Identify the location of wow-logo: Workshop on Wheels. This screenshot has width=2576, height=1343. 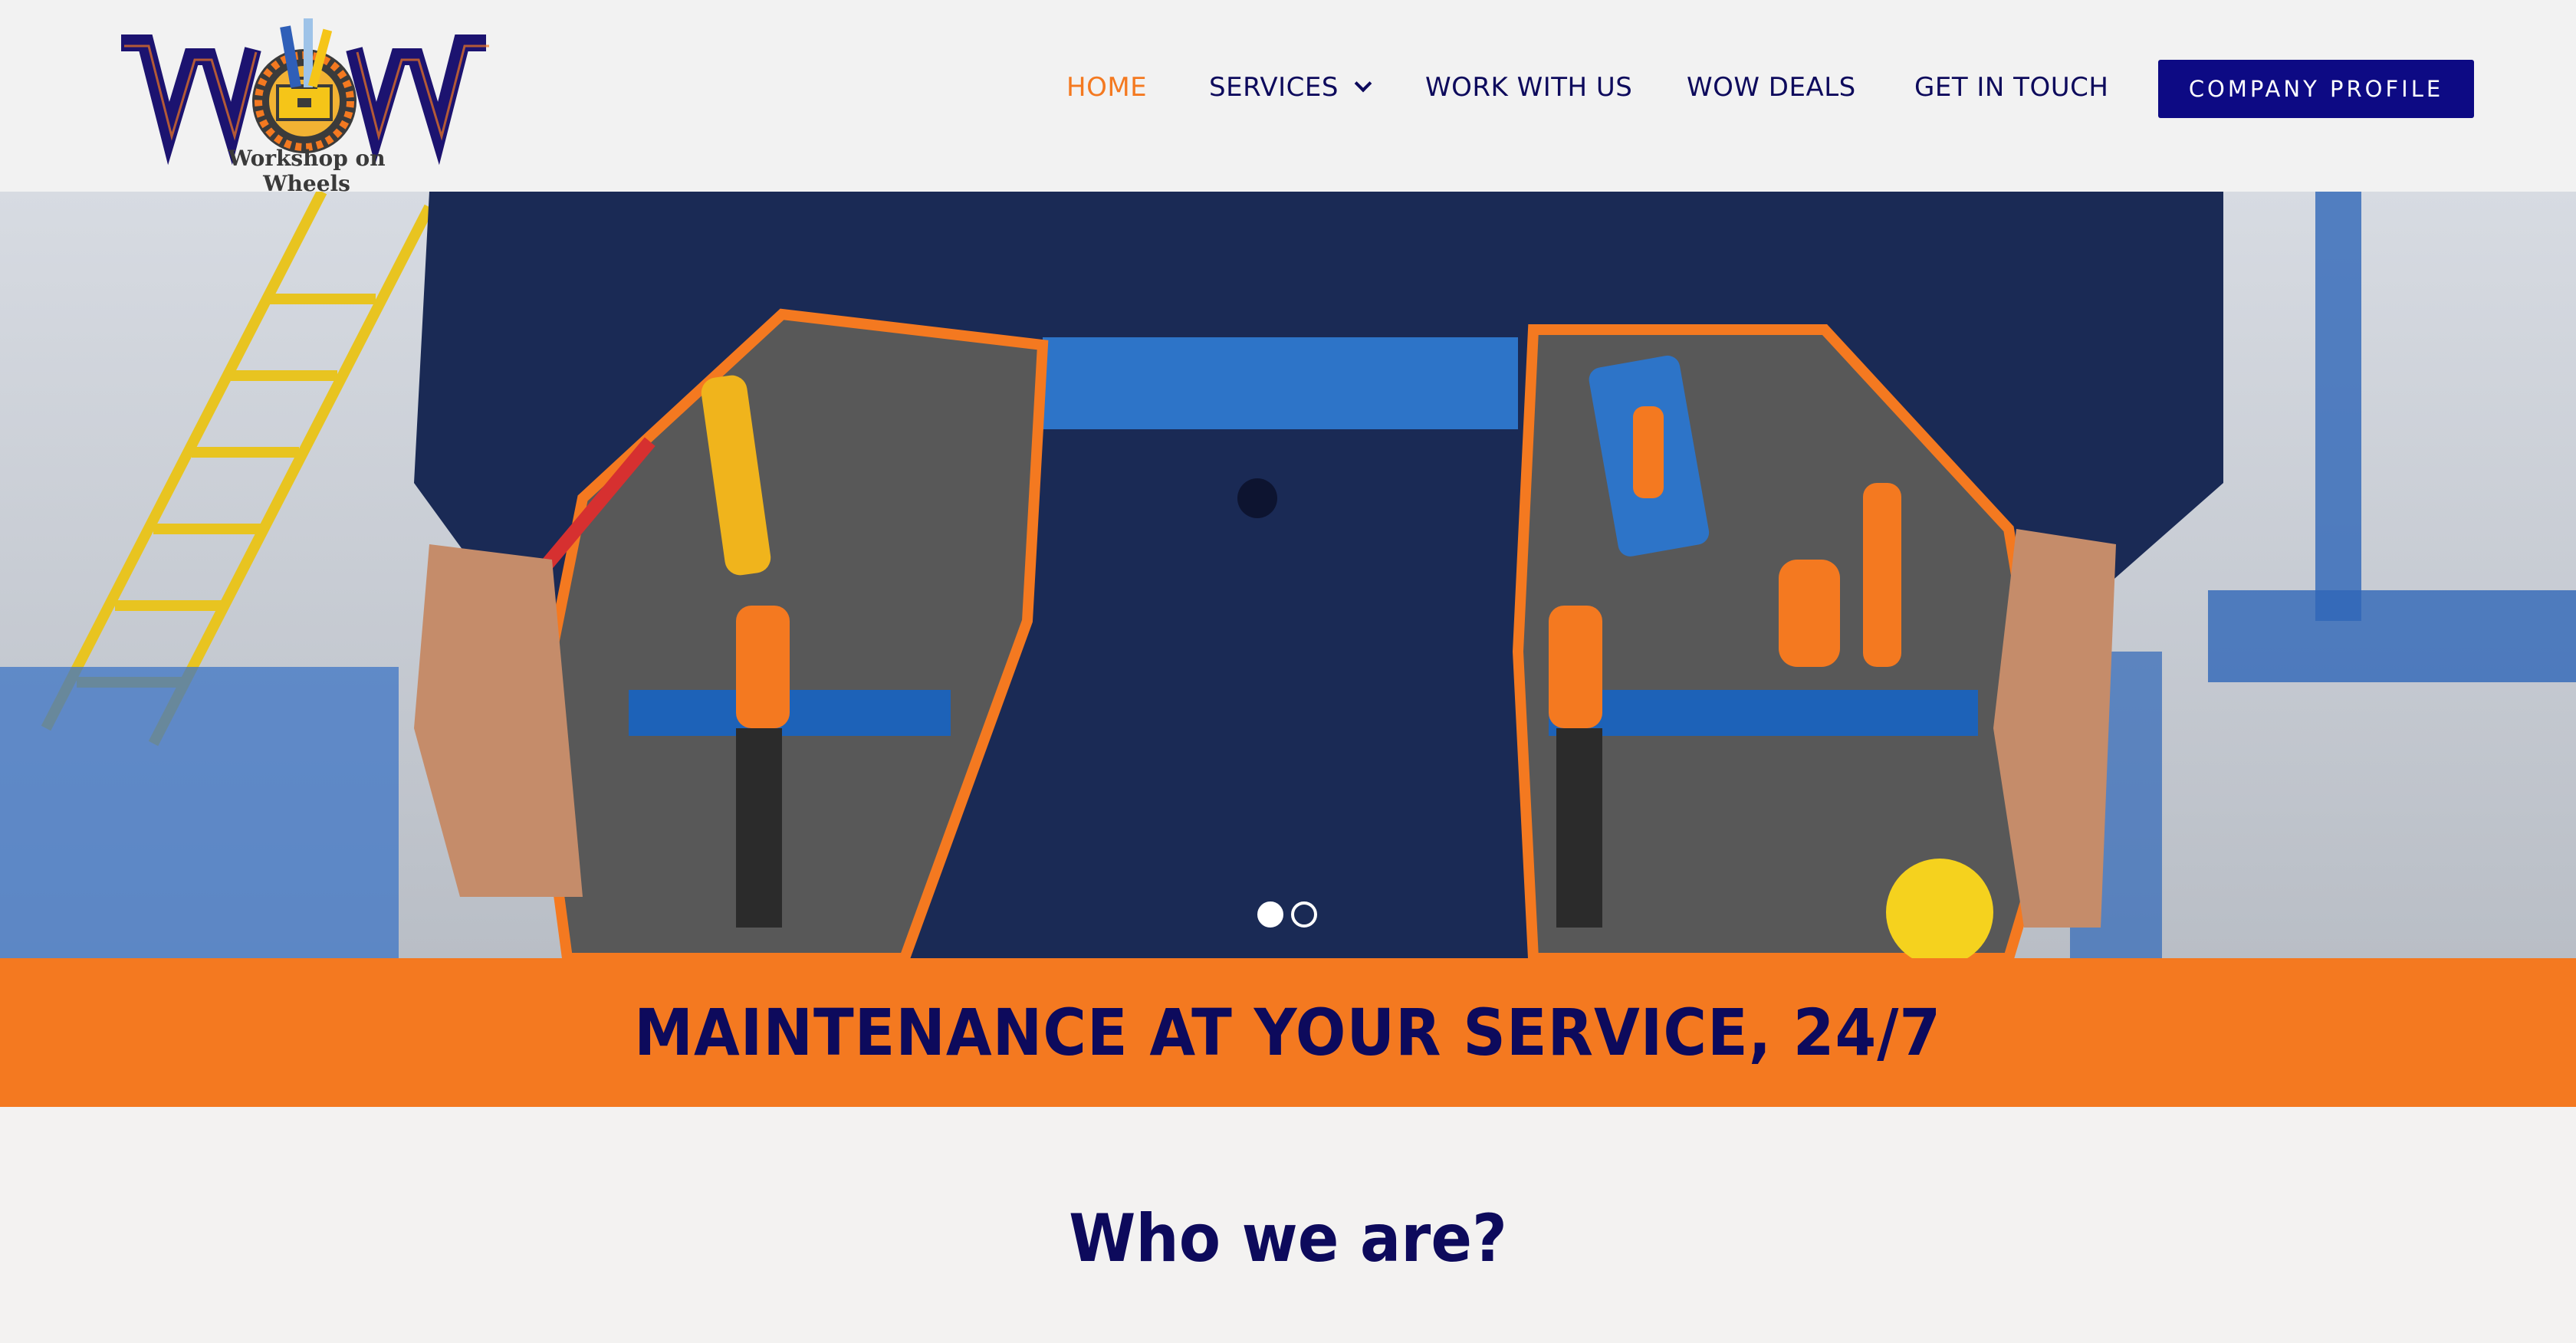
(307, 99).